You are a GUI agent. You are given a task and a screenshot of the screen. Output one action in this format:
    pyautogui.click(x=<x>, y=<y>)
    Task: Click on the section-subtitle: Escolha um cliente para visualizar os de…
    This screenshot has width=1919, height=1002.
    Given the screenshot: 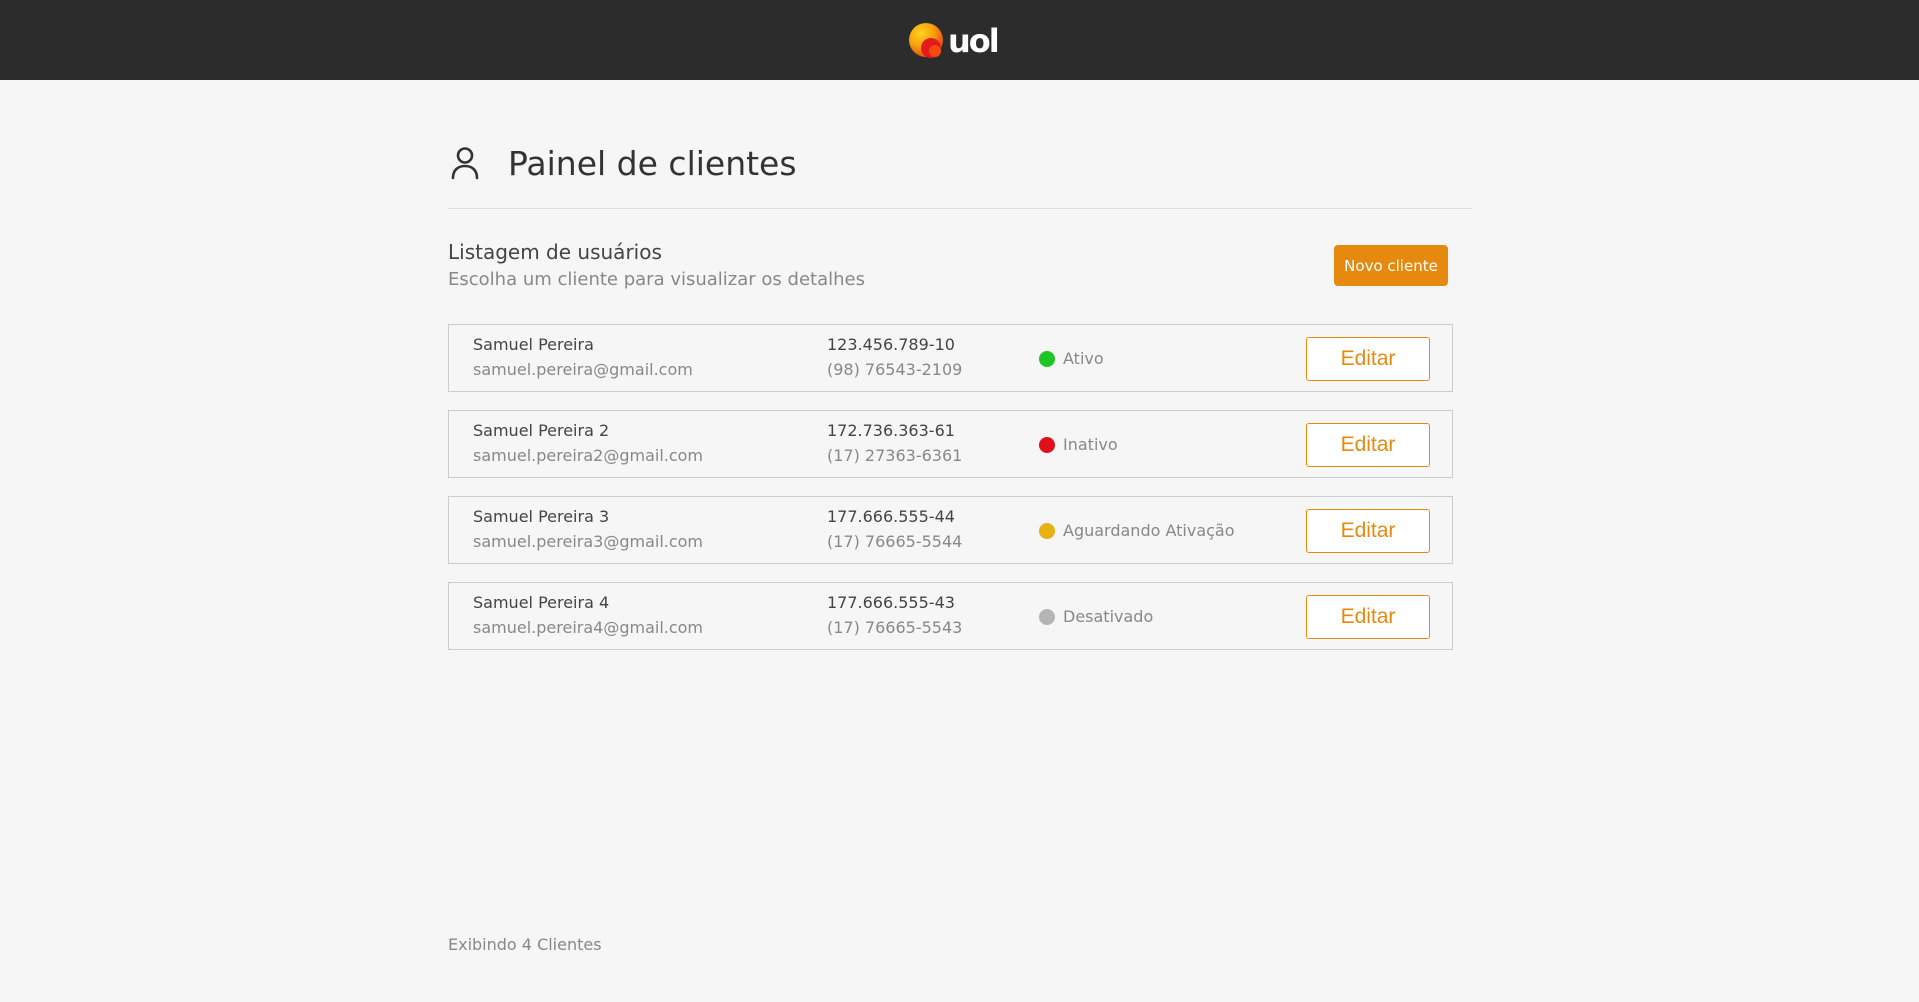 What is the action you would take?
    pyautogui.click(x=656, y=279)
    